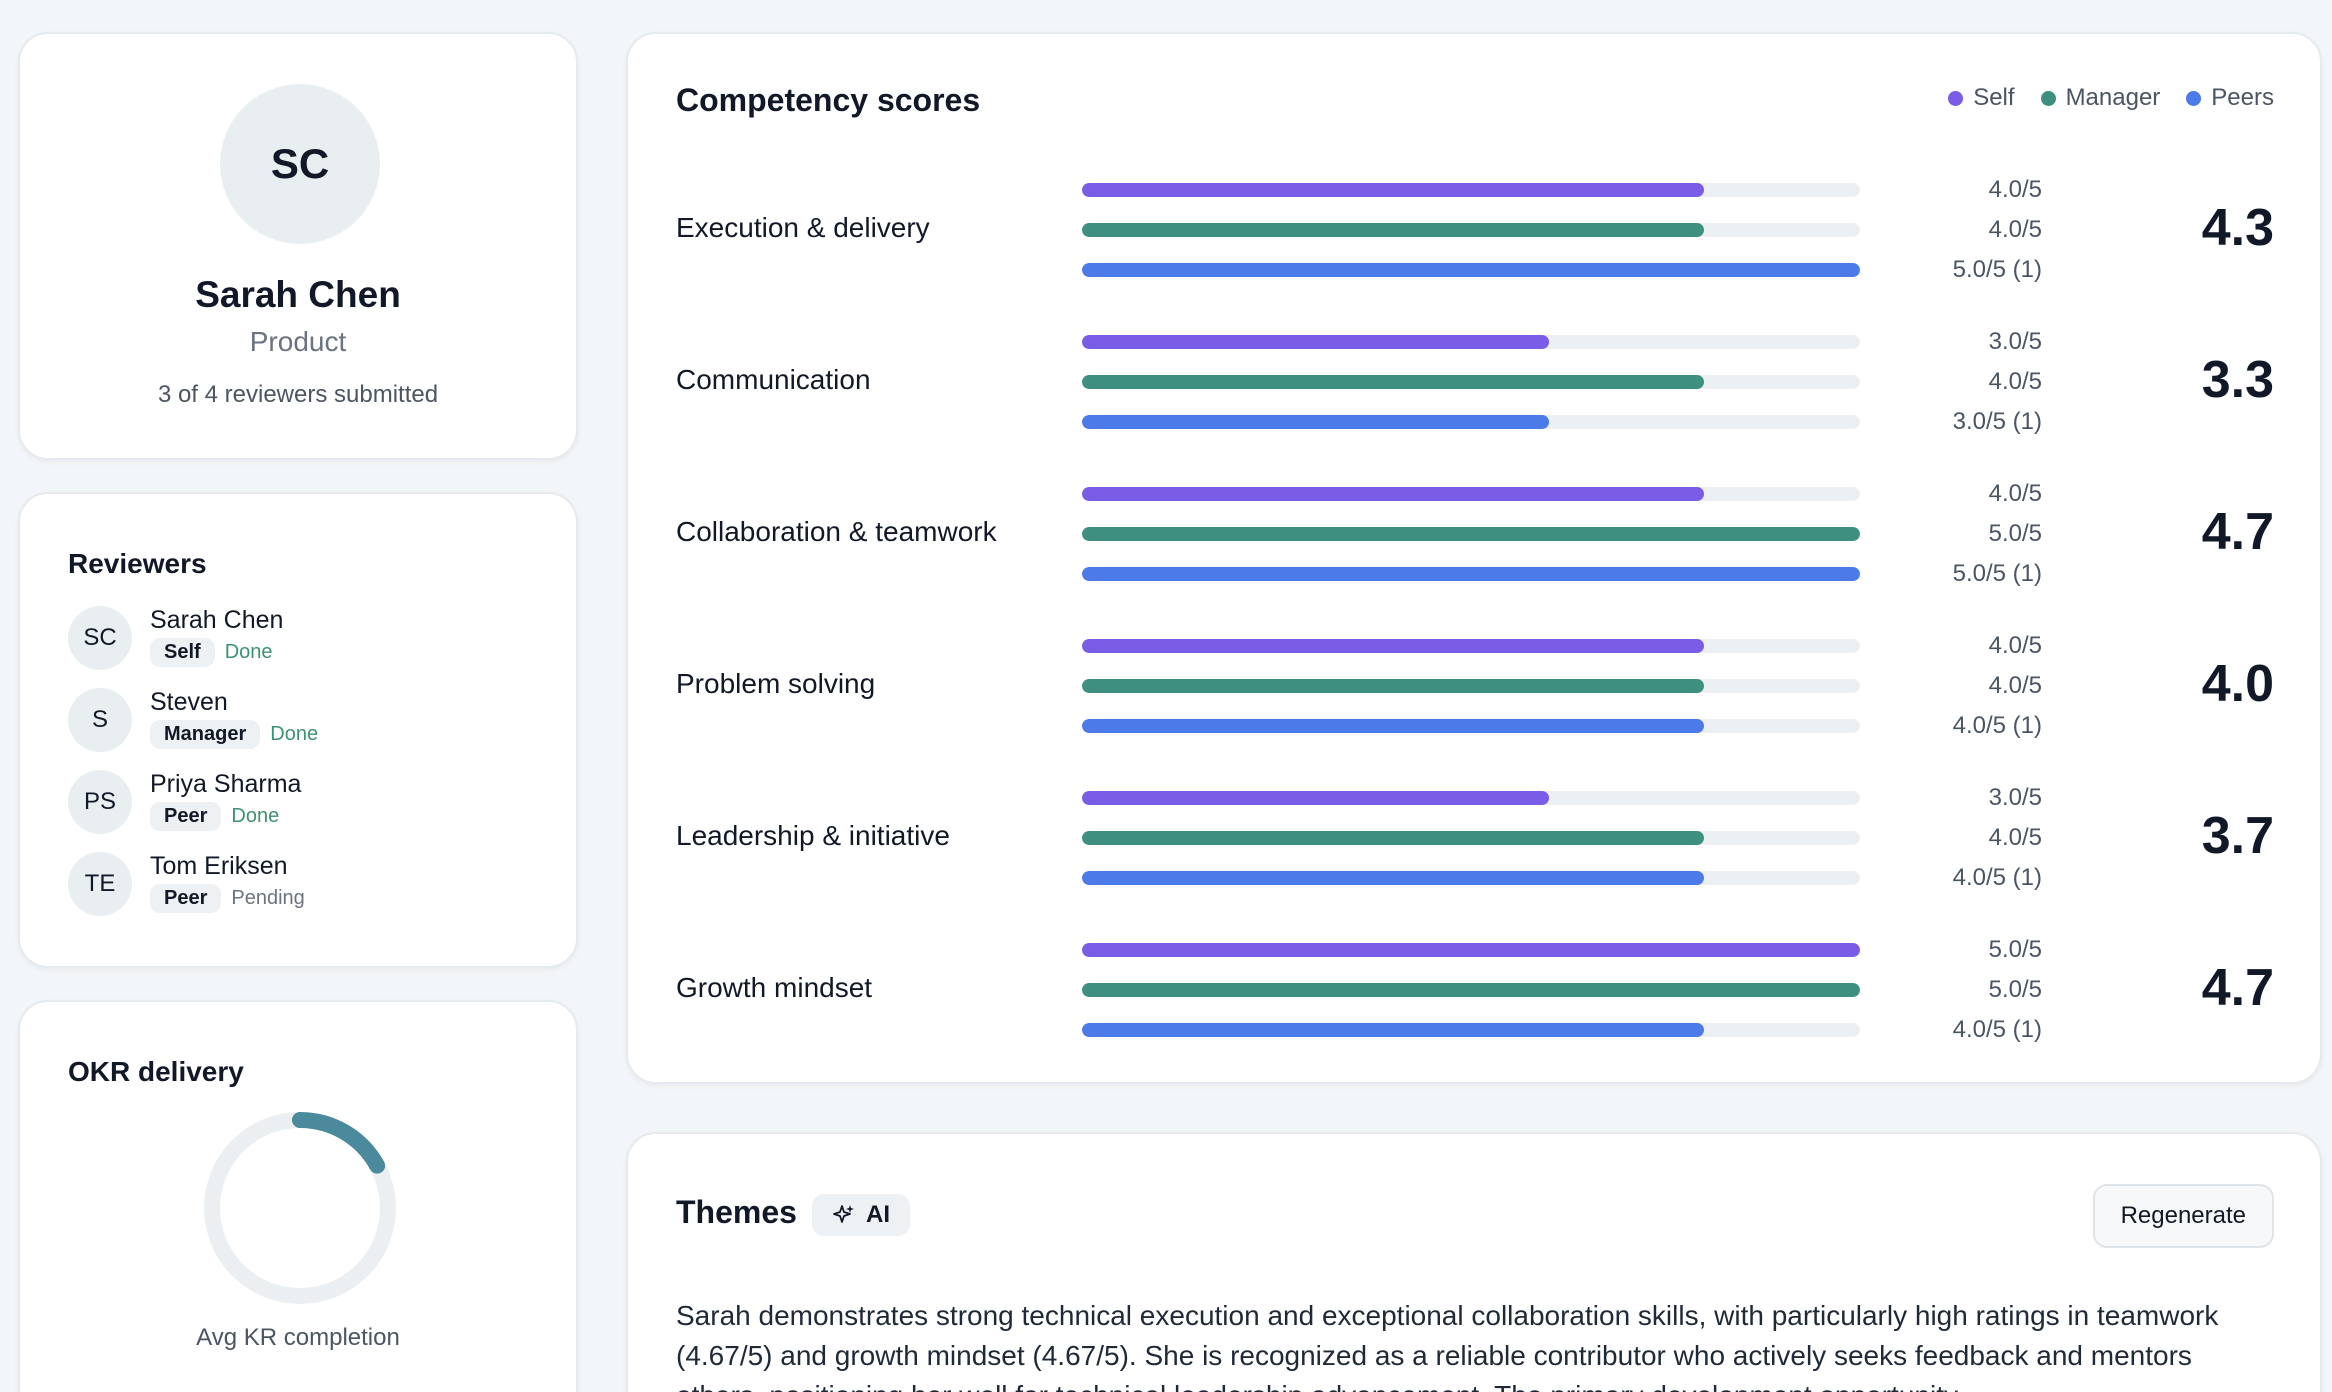 Image resolution: width=2332 pixels, height=1392 pixels. Describe the element at coordinates (137, 563) in the screenshot. I see `reviewers-title: Reviewers` at that location.